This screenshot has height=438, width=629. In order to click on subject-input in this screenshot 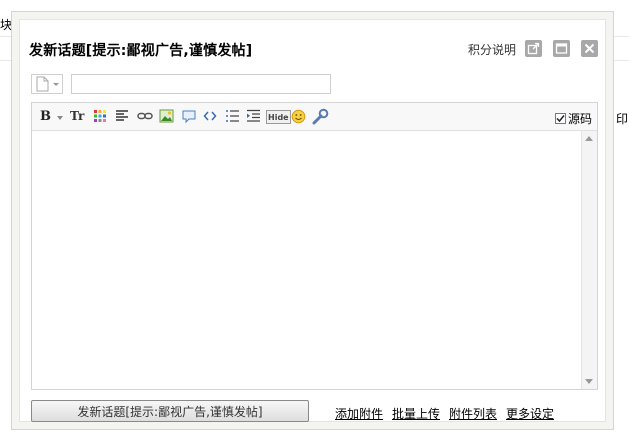, I will do `click(201, 84)`.